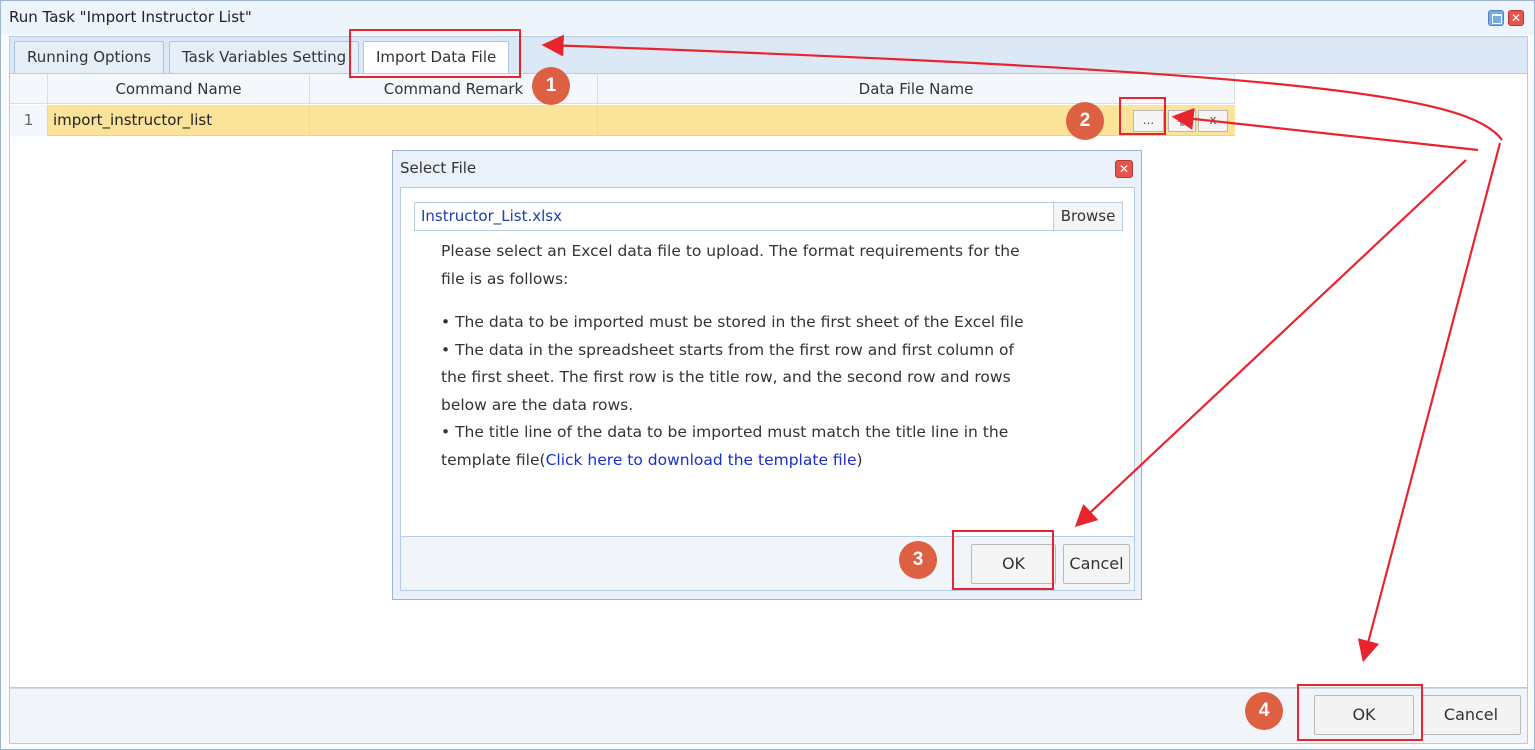 The width and height of the screenshot is (1535, 750). Describe the element at coordinates (701, 460) in the screenshot. I see `download-template-link: Click here to download the template file` at that location.